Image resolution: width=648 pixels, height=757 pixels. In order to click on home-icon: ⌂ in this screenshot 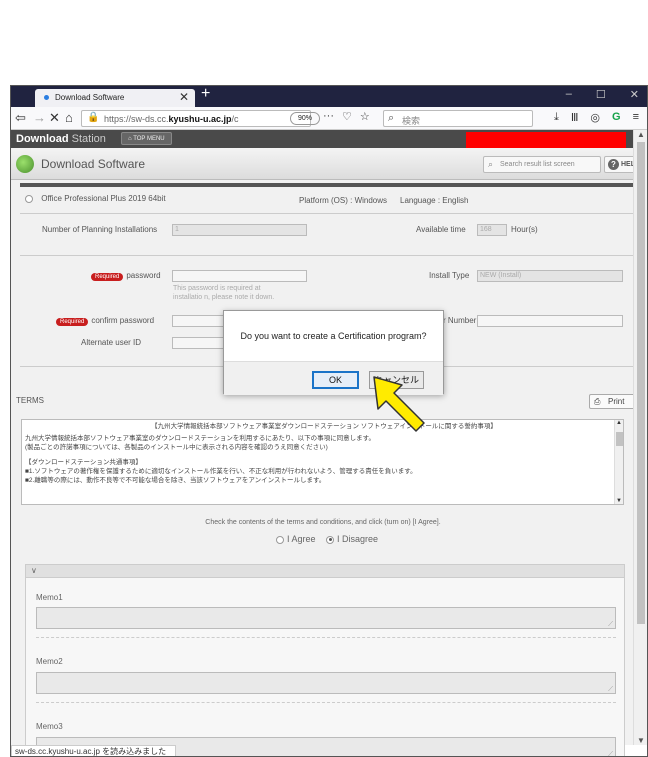, I will do `click(69, 117)`.